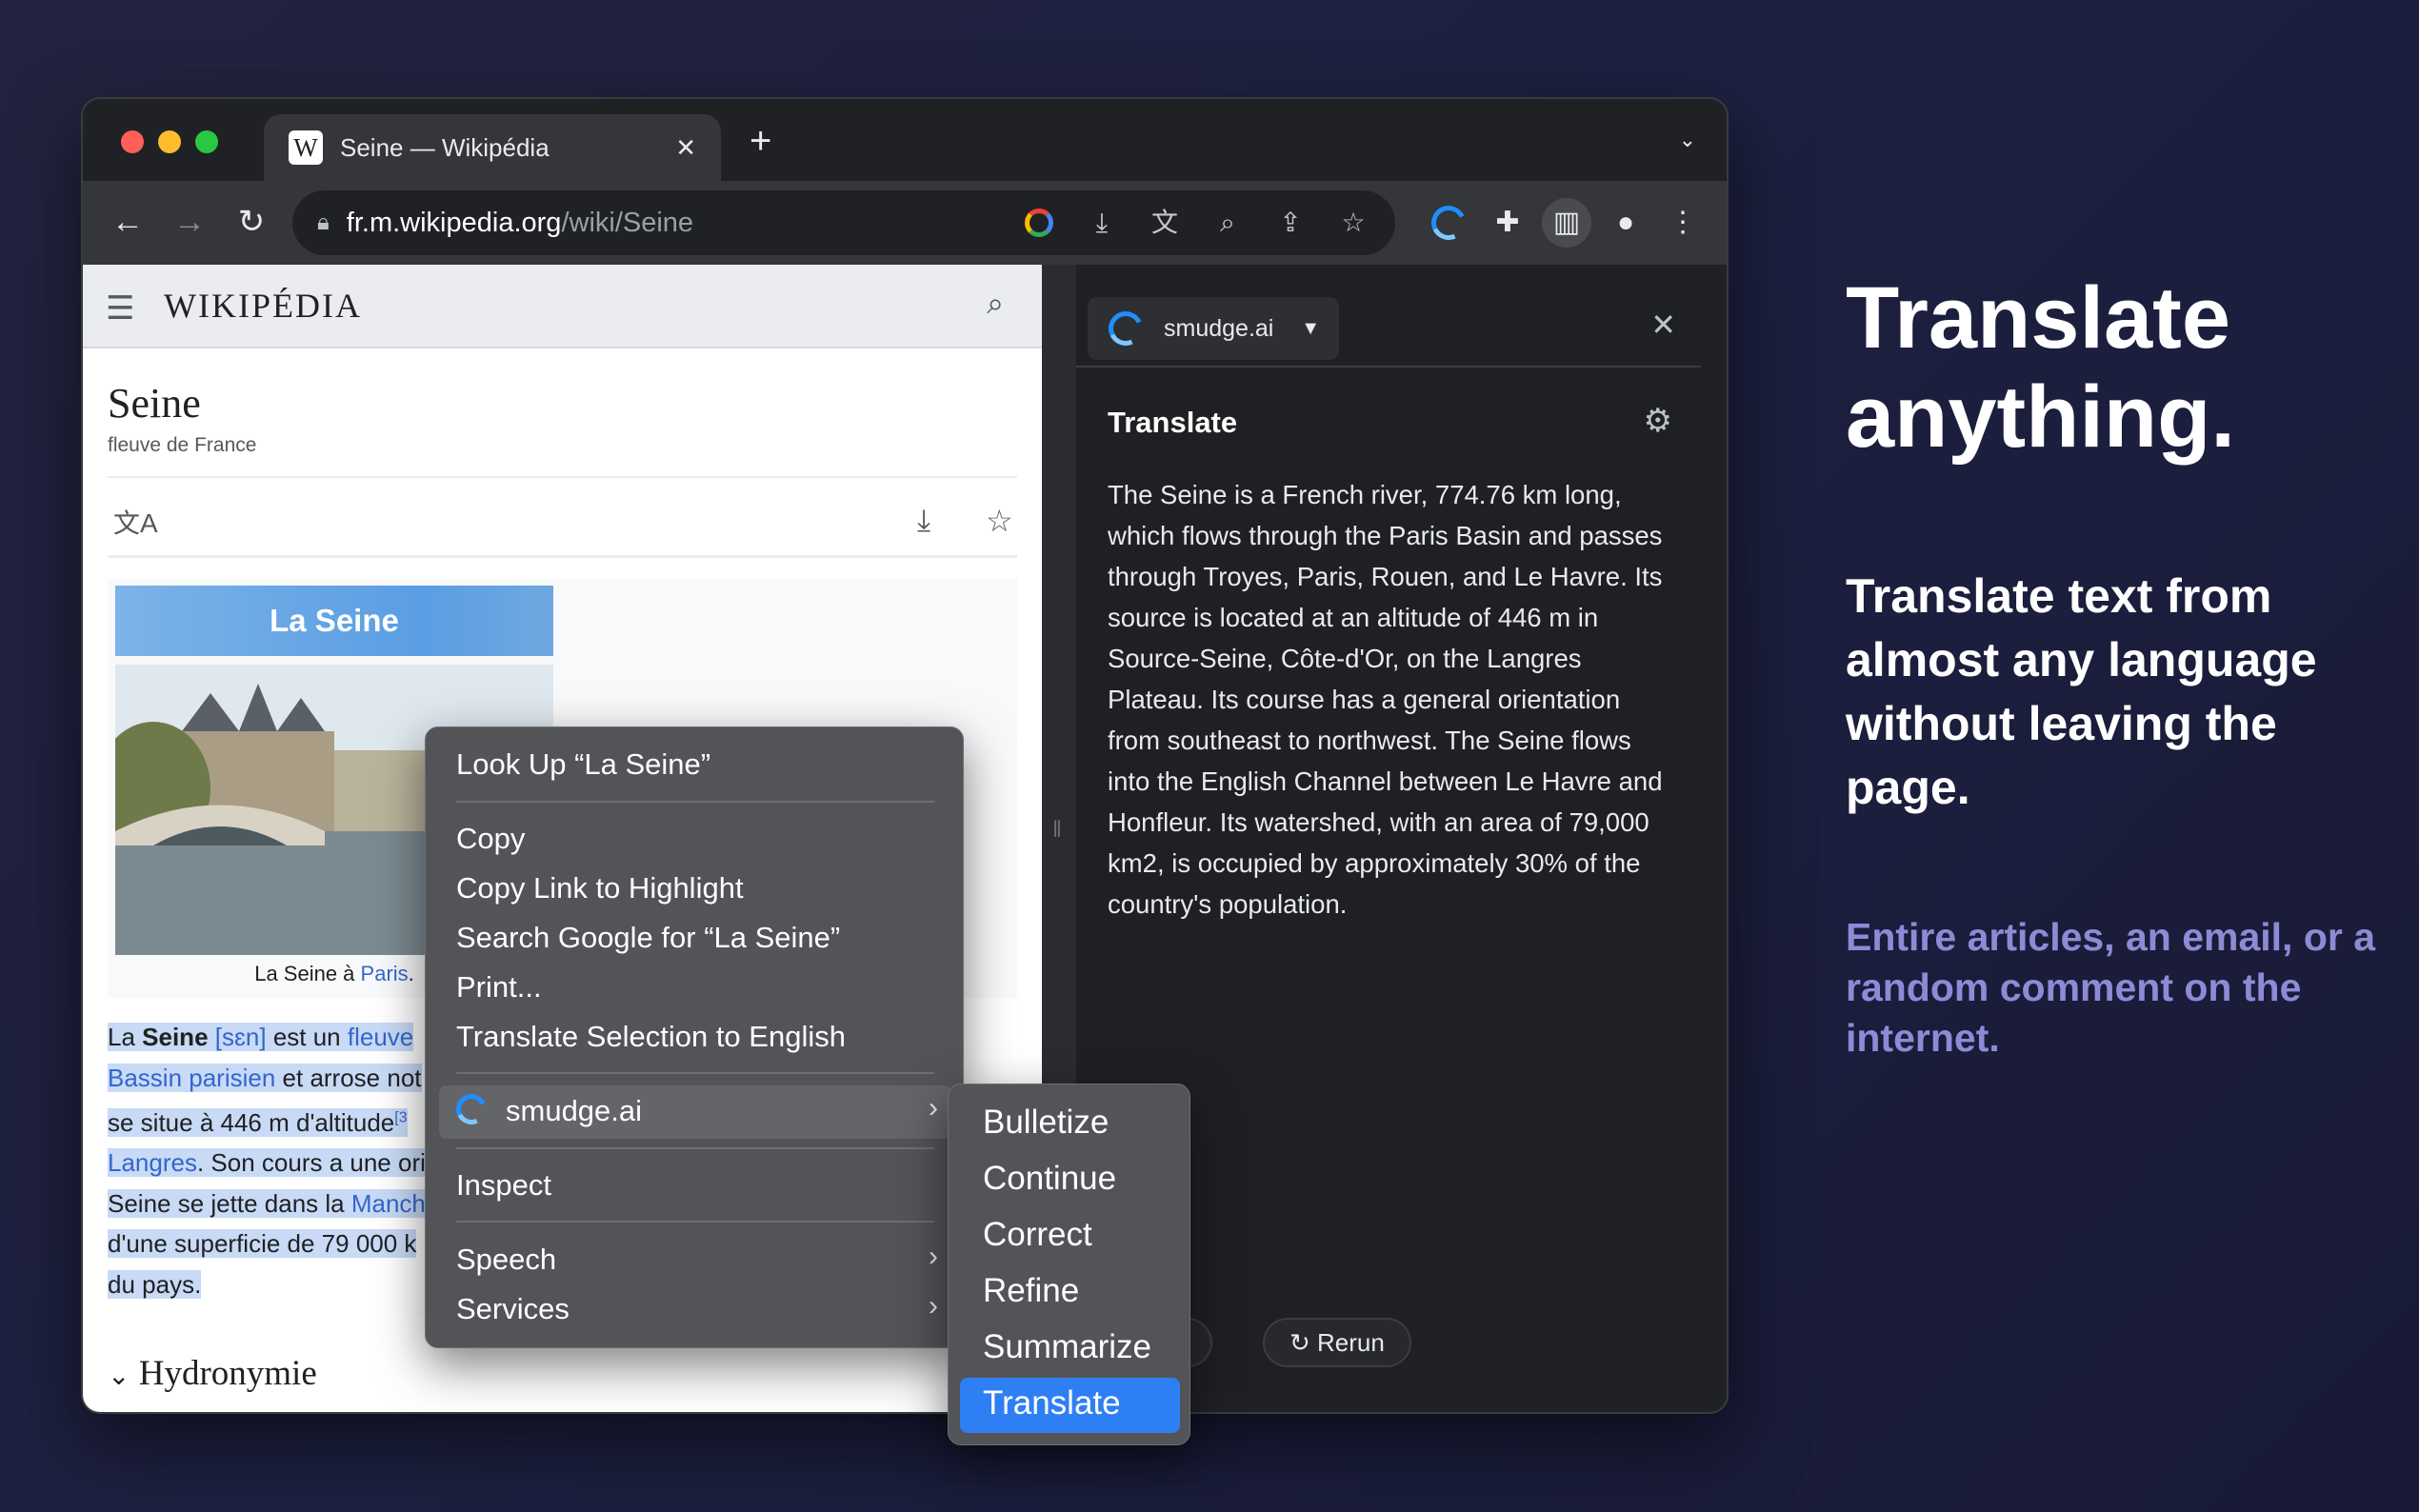  I want to click on section-heading: ⌄ Hydronymie, so click(212, 1373).